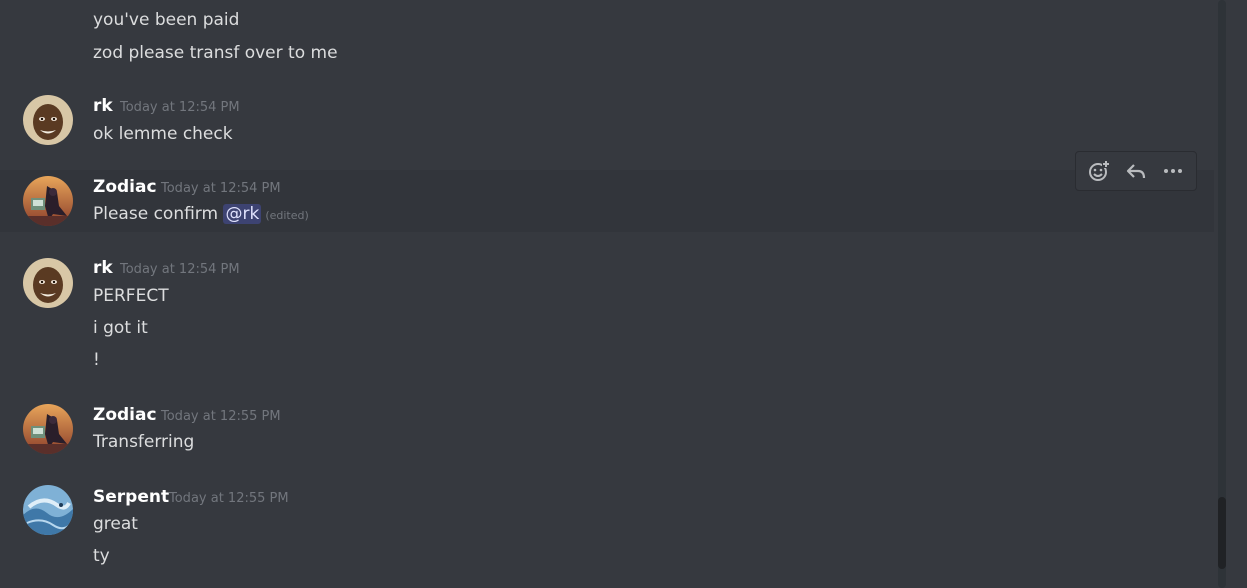 The height and width of the screenshot is (588, 1247). Describe the element at coordinates (120, 328) in the screenshot. I see `message-line: i got it` at that location.